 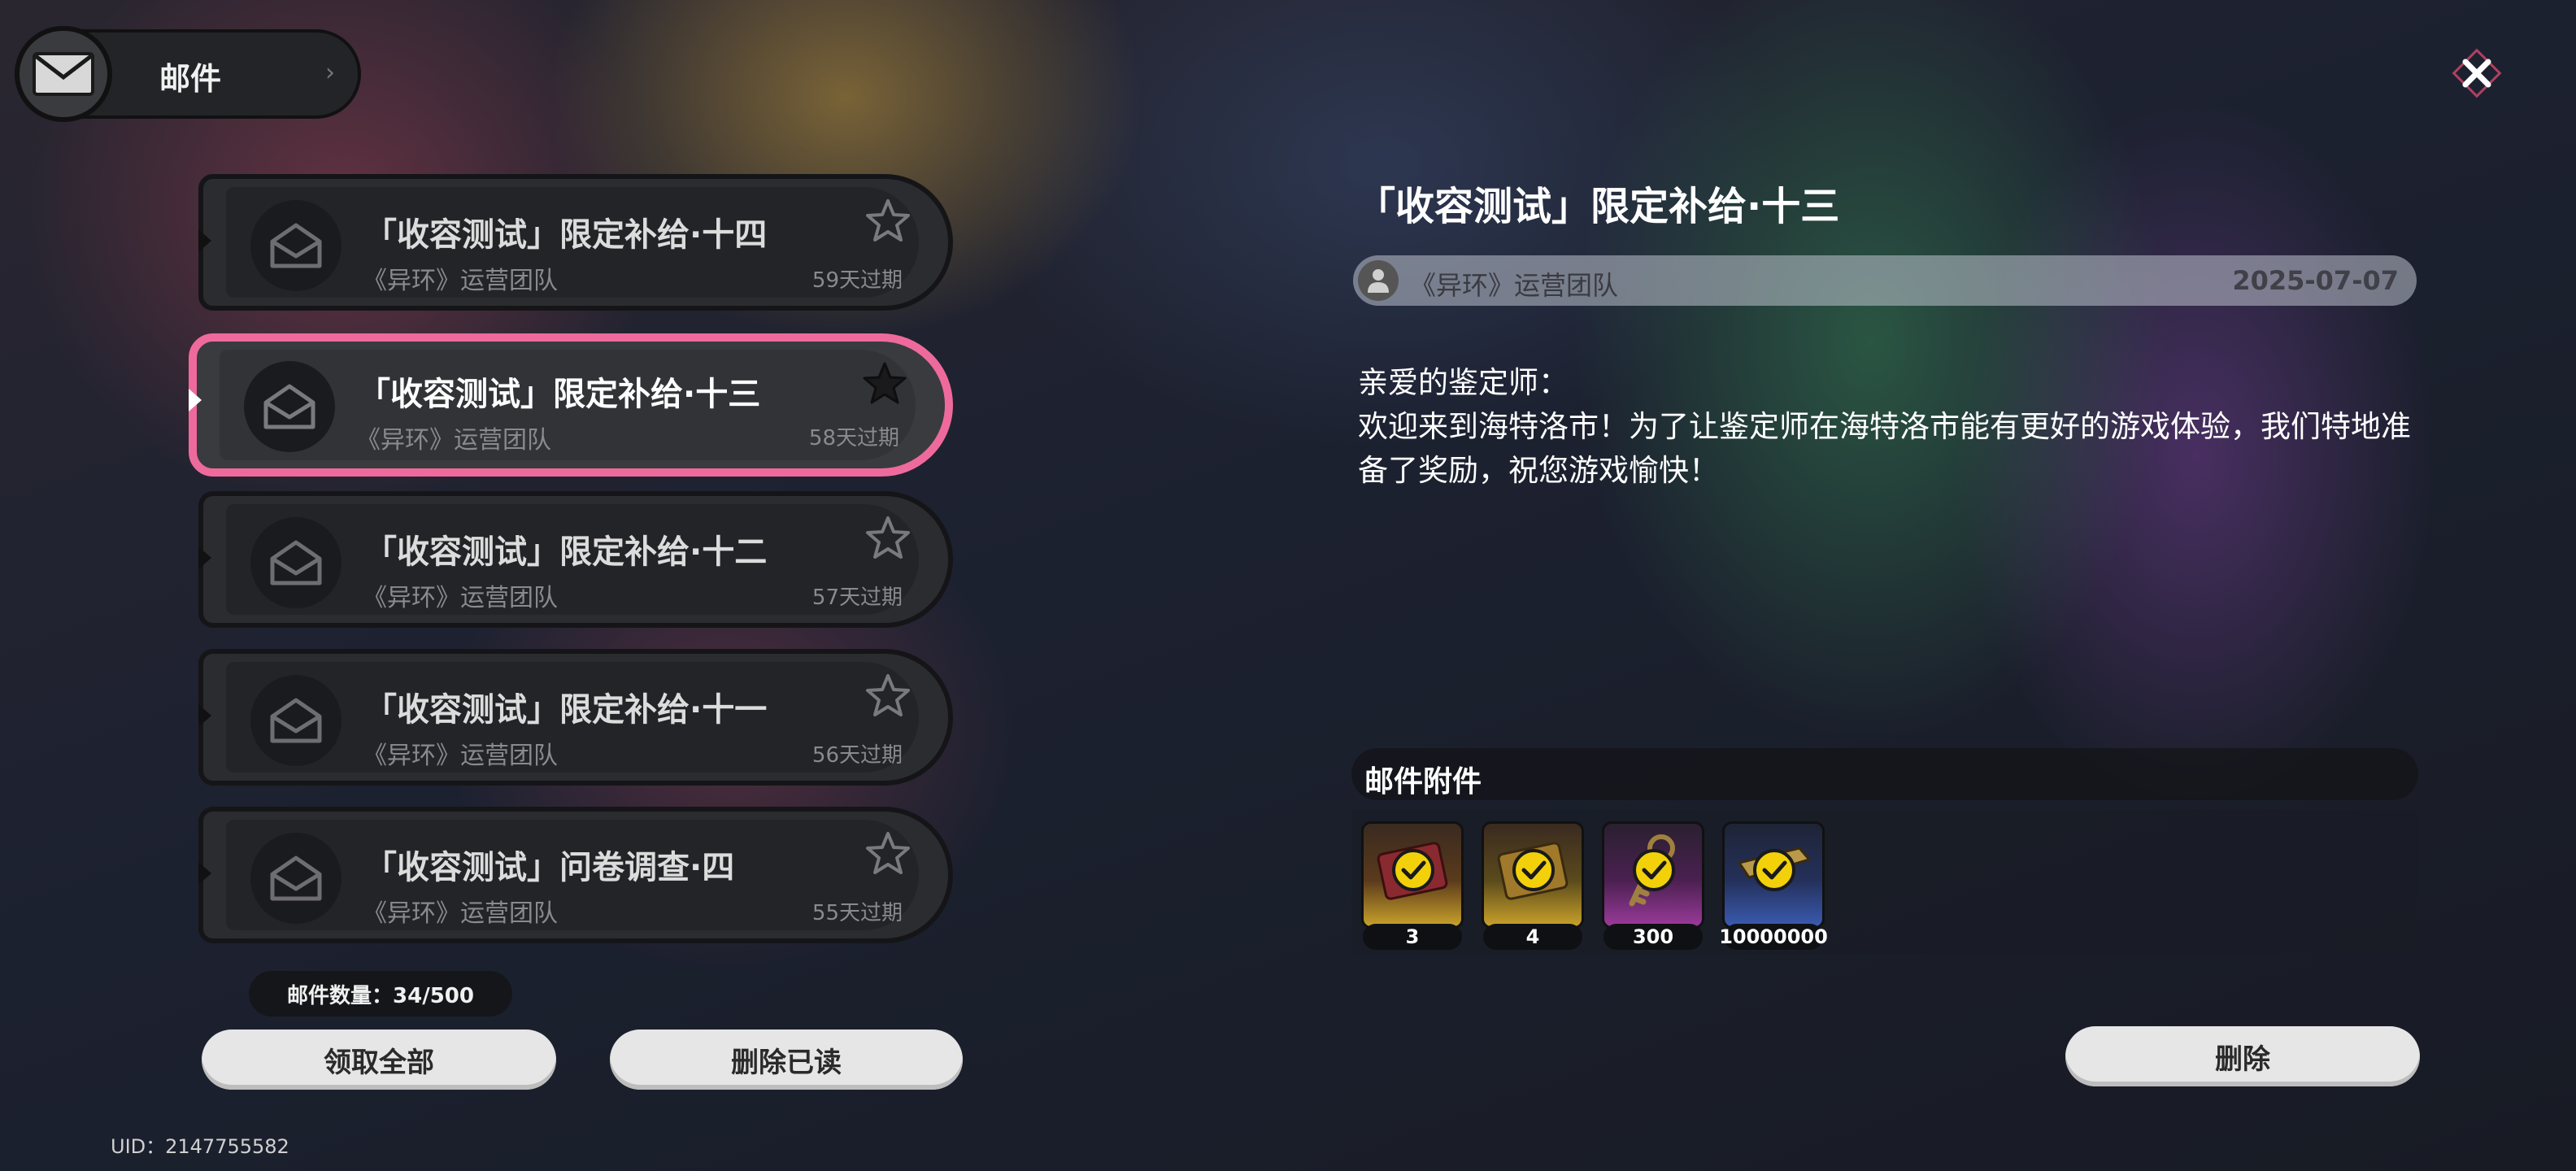 I want to click on claim-all-button: 领取全部, so click(x=379, y=1060).